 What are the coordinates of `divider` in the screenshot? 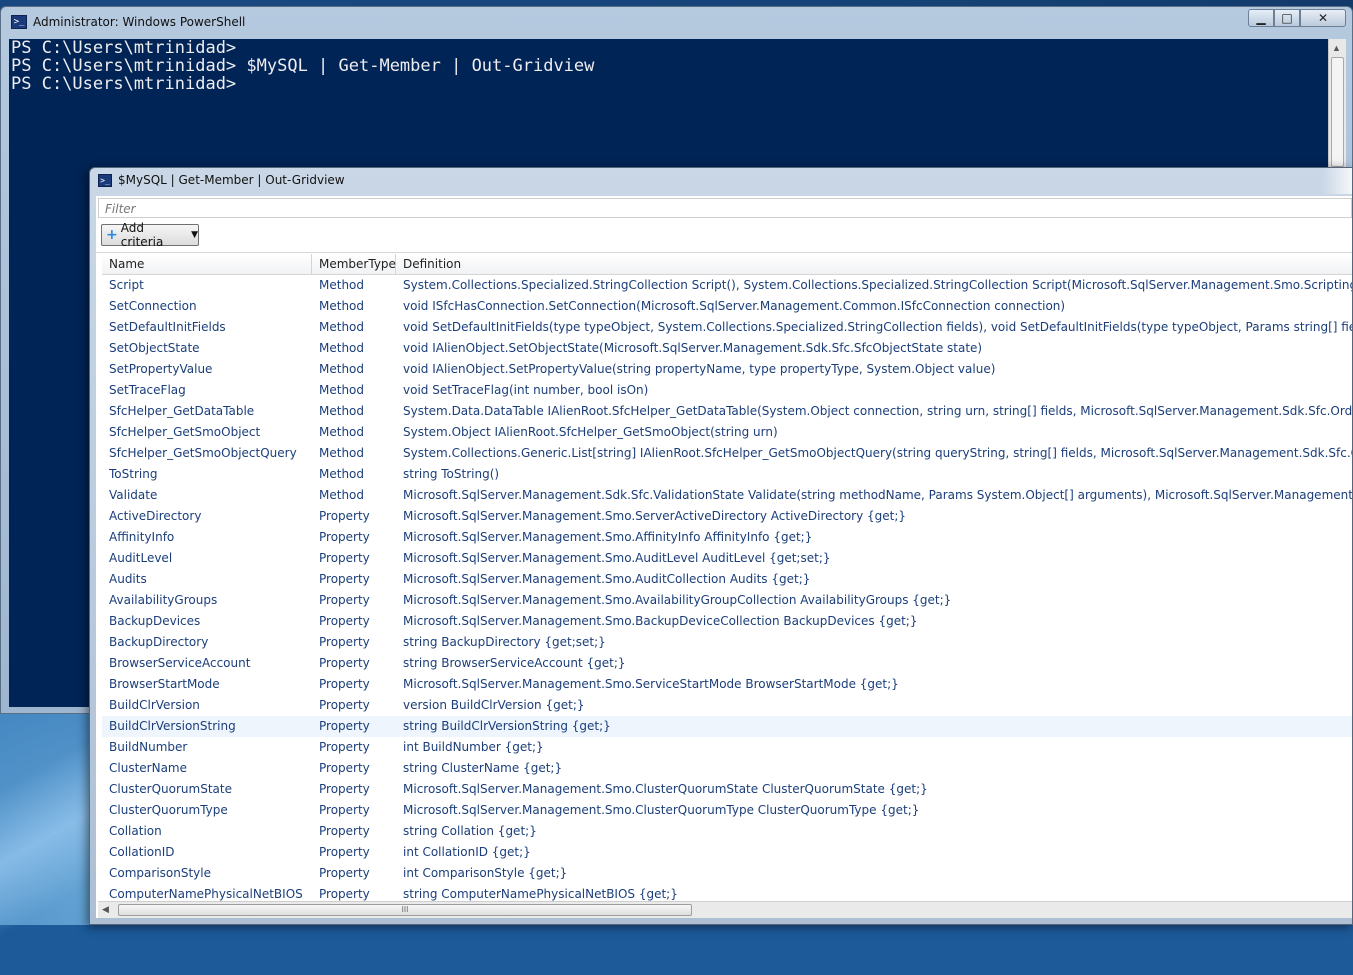 It's located at (724, 252).